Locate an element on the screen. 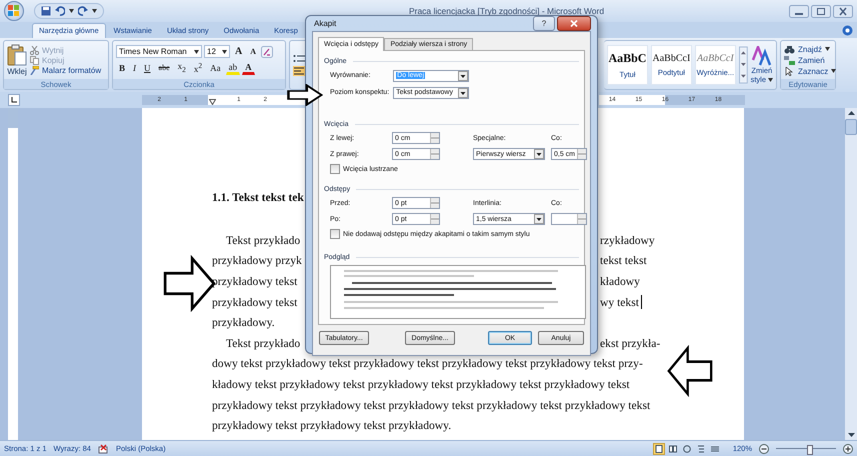  outline-arrow-icon is located at coordinates (690, 371).